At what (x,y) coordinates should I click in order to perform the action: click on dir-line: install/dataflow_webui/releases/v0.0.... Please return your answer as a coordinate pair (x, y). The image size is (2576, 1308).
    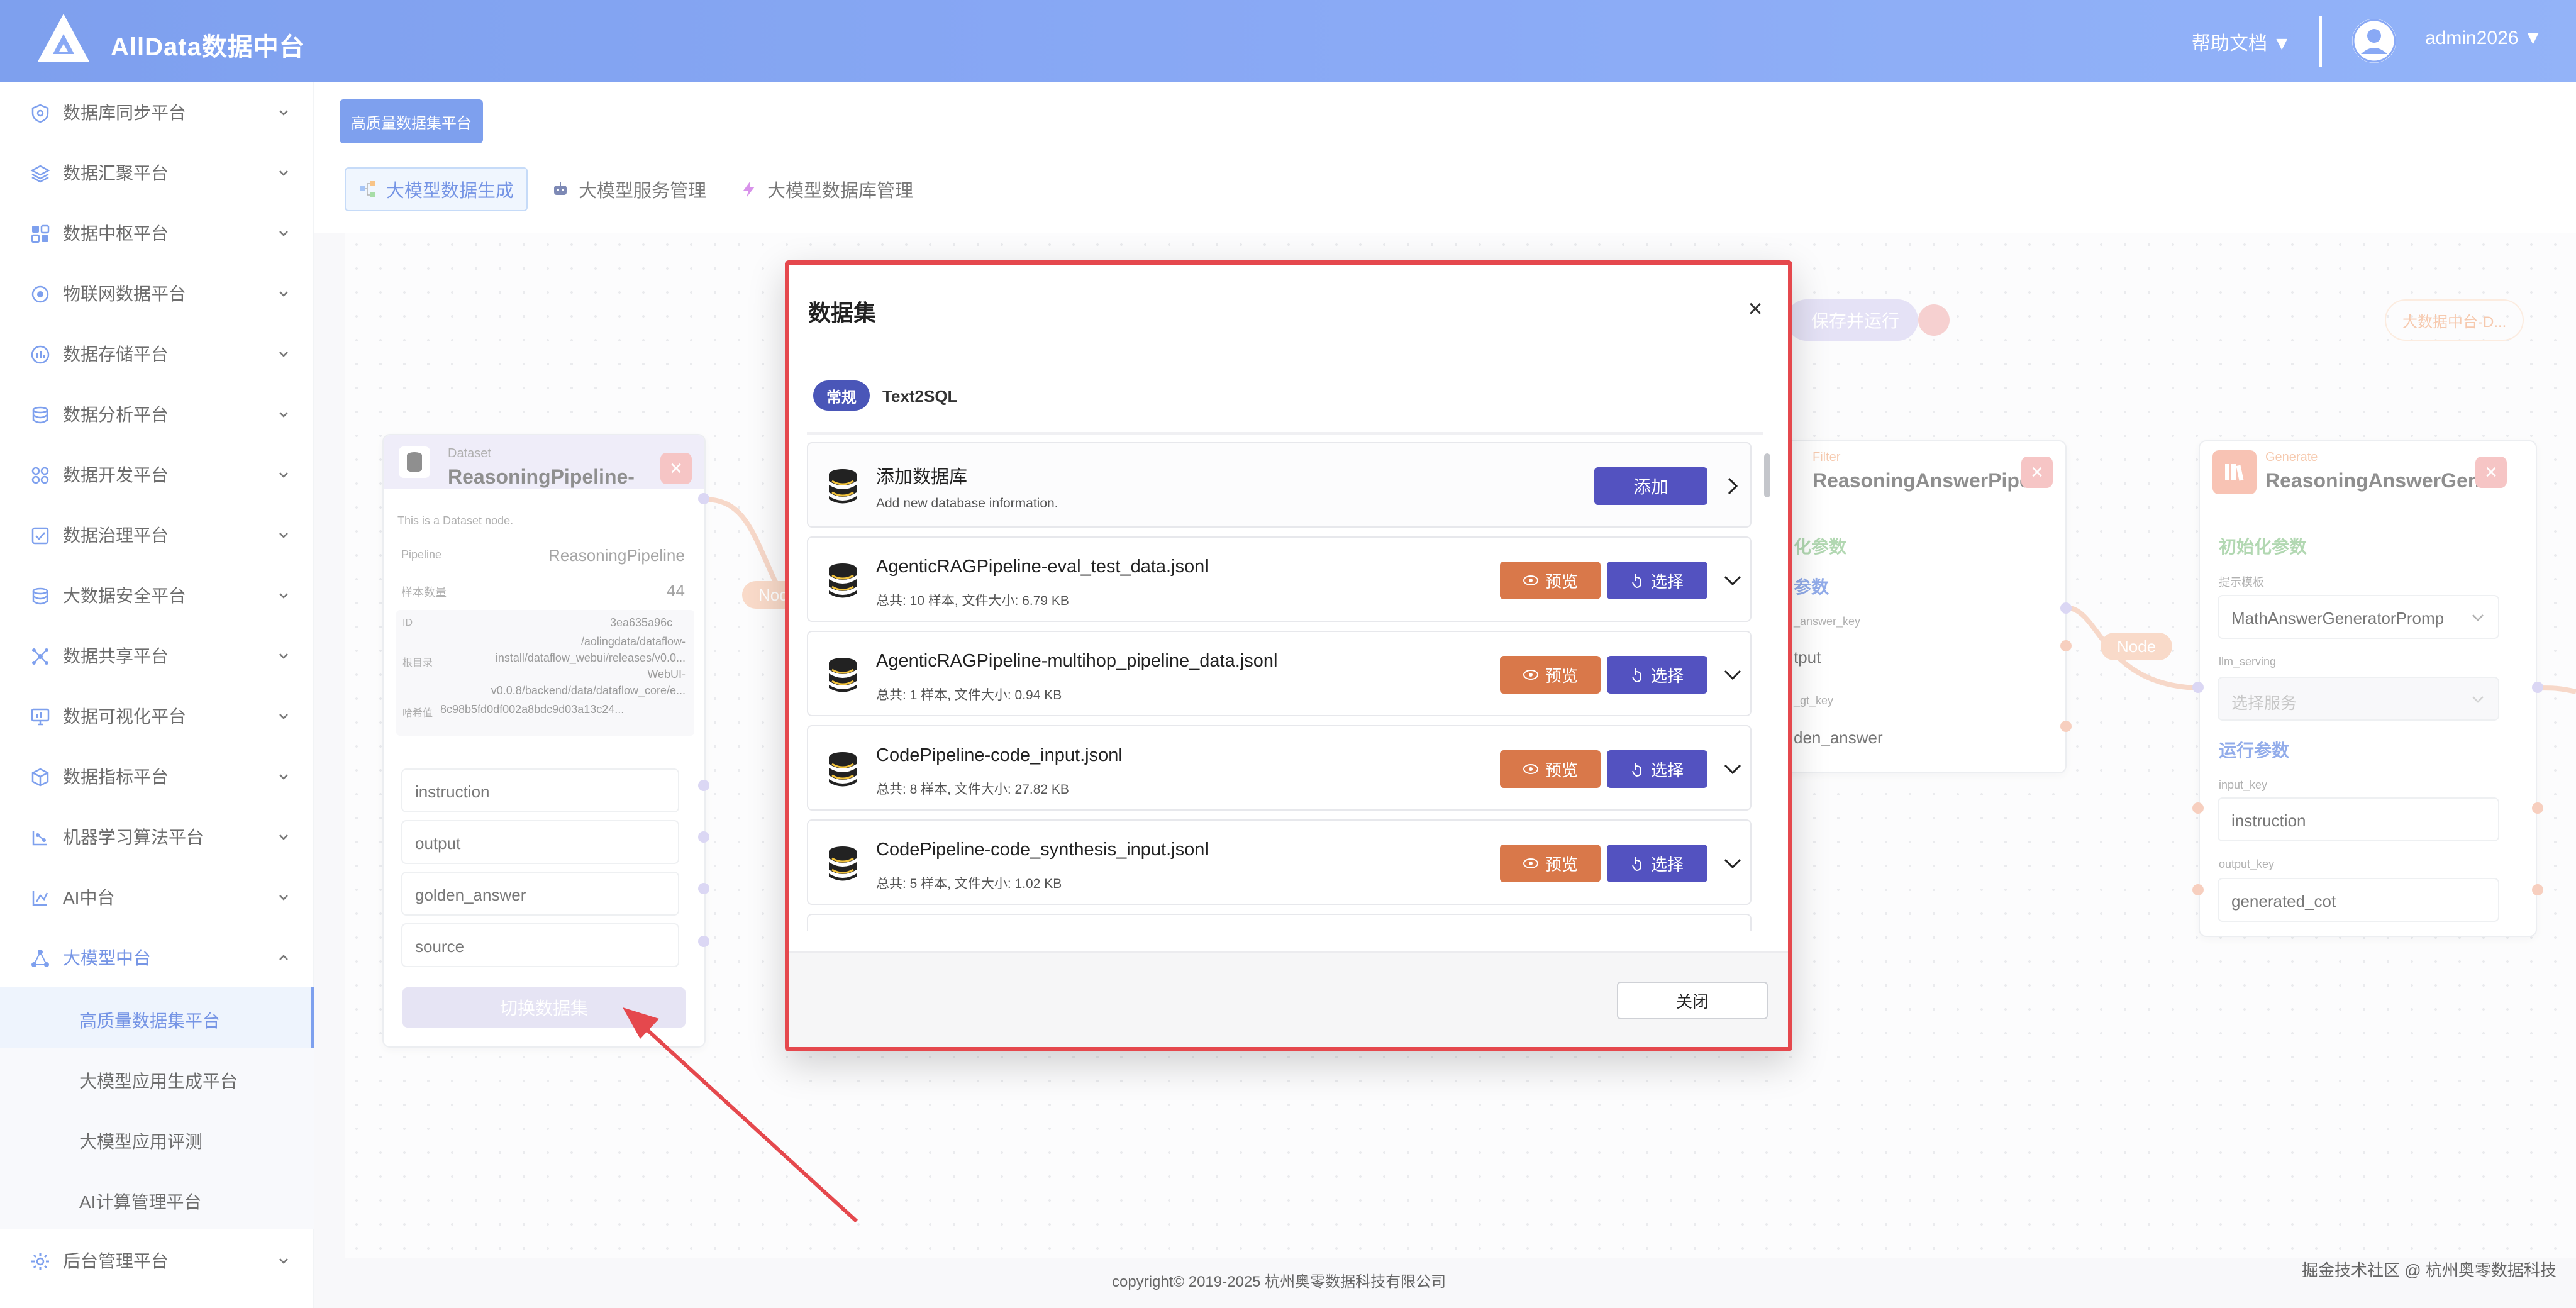
    Looking at the image, I should click on (590, 657).